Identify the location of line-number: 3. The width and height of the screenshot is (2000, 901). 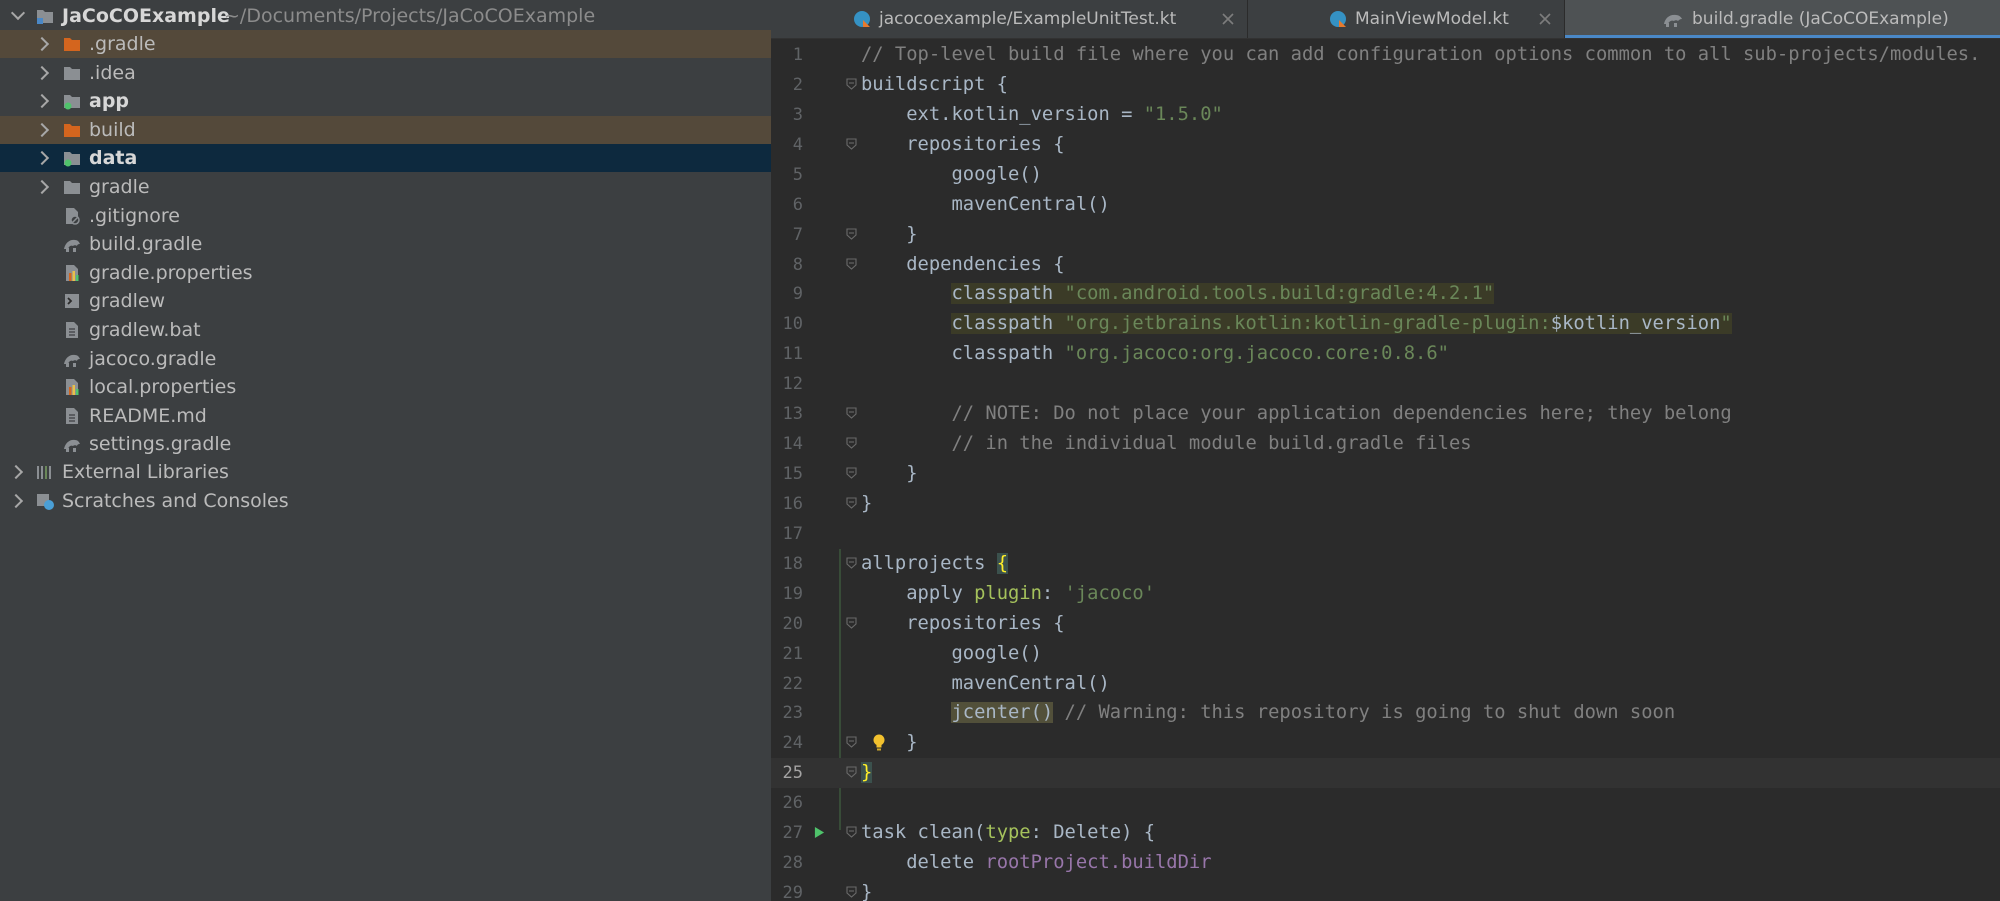
(787, 115).